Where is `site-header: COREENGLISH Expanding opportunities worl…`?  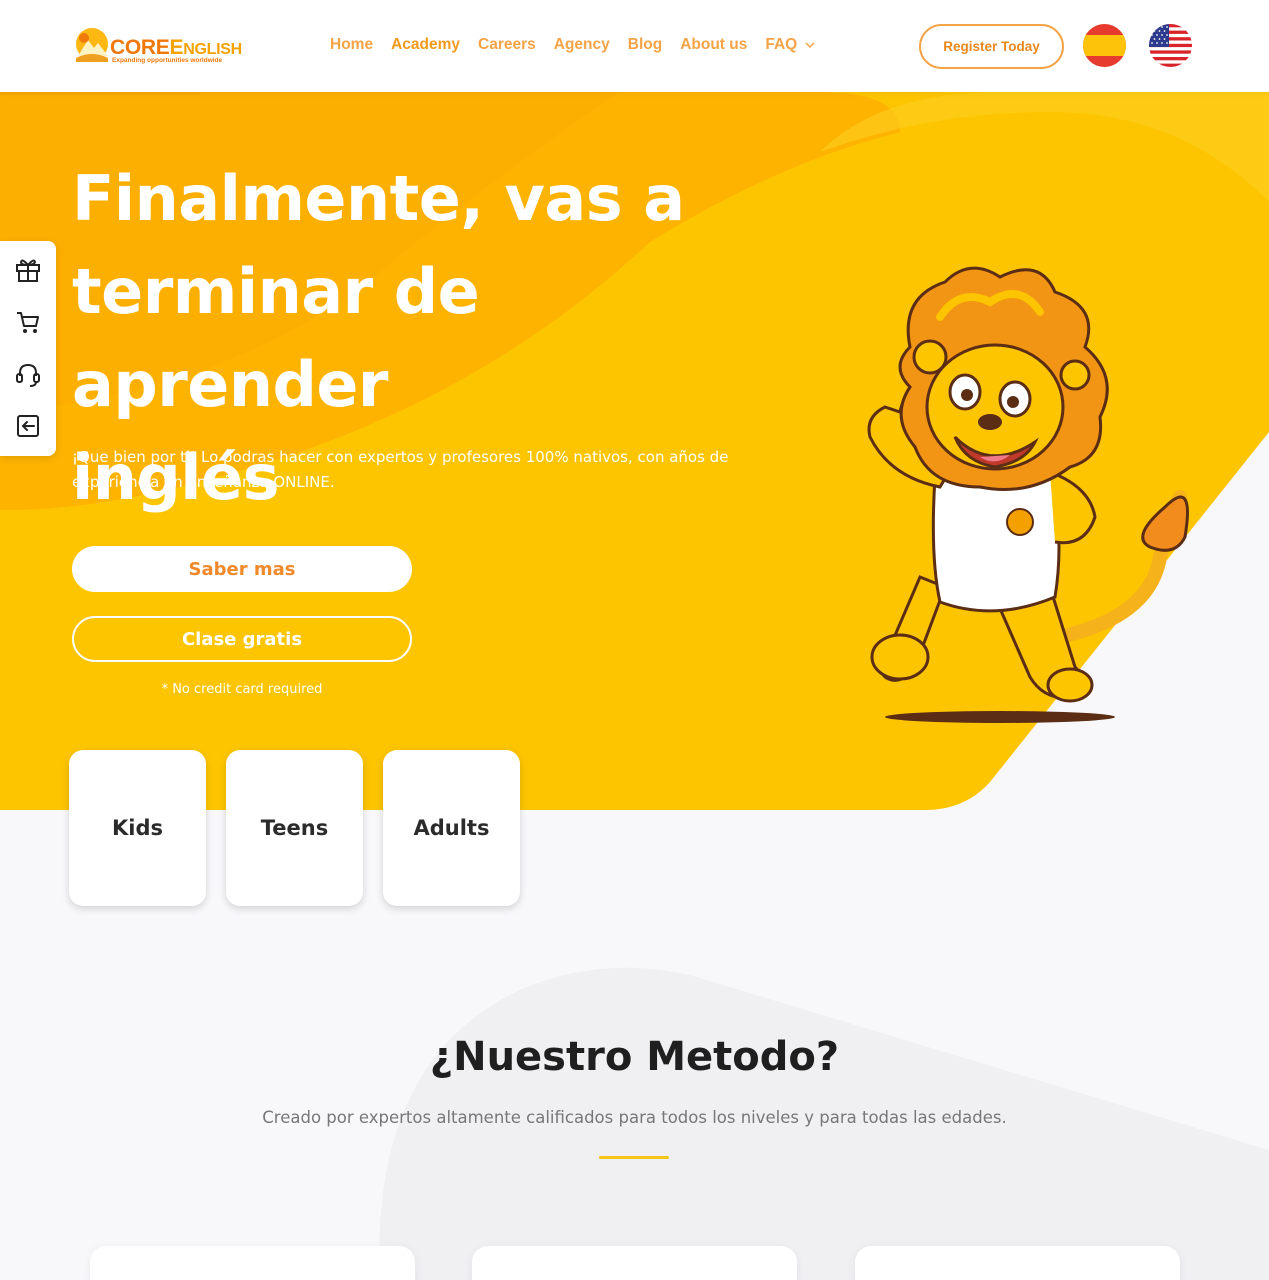
site-header: COREENGLISH Expanding opportunities worl… is located at coordinates (634, 46).